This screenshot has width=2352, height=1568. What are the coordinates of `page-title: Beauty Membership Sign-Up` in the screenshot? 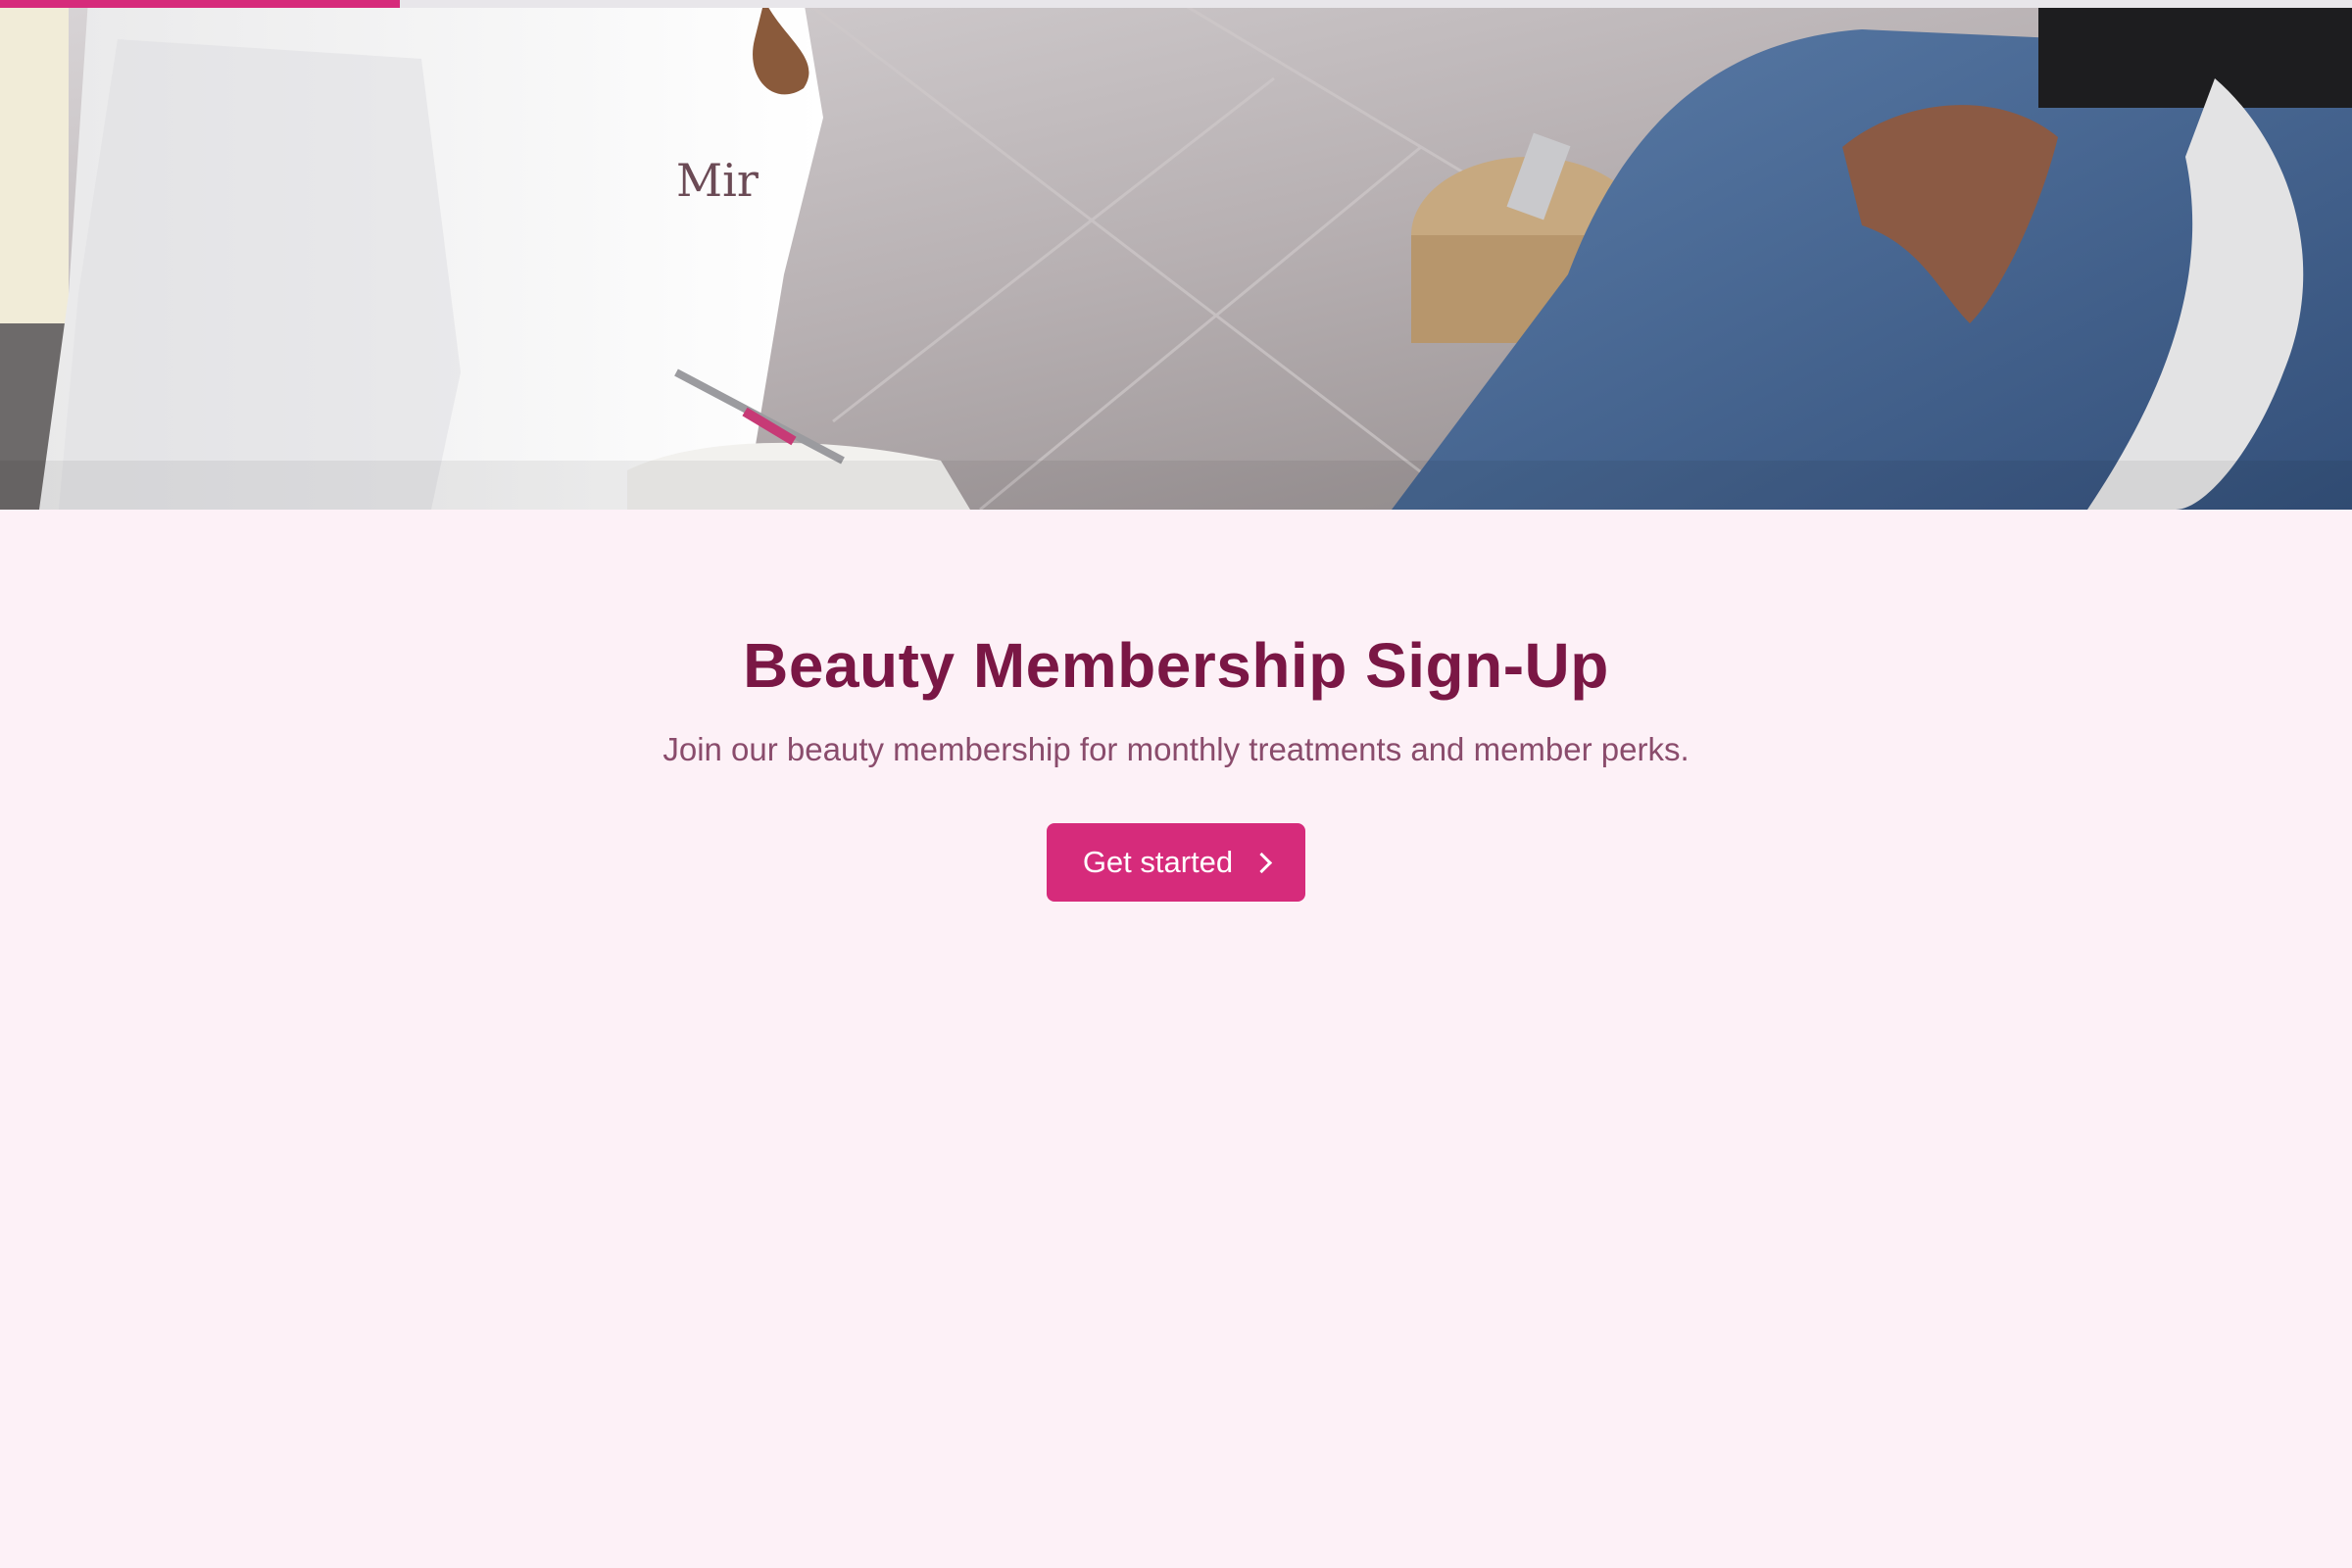 It's located at (1176, 665).